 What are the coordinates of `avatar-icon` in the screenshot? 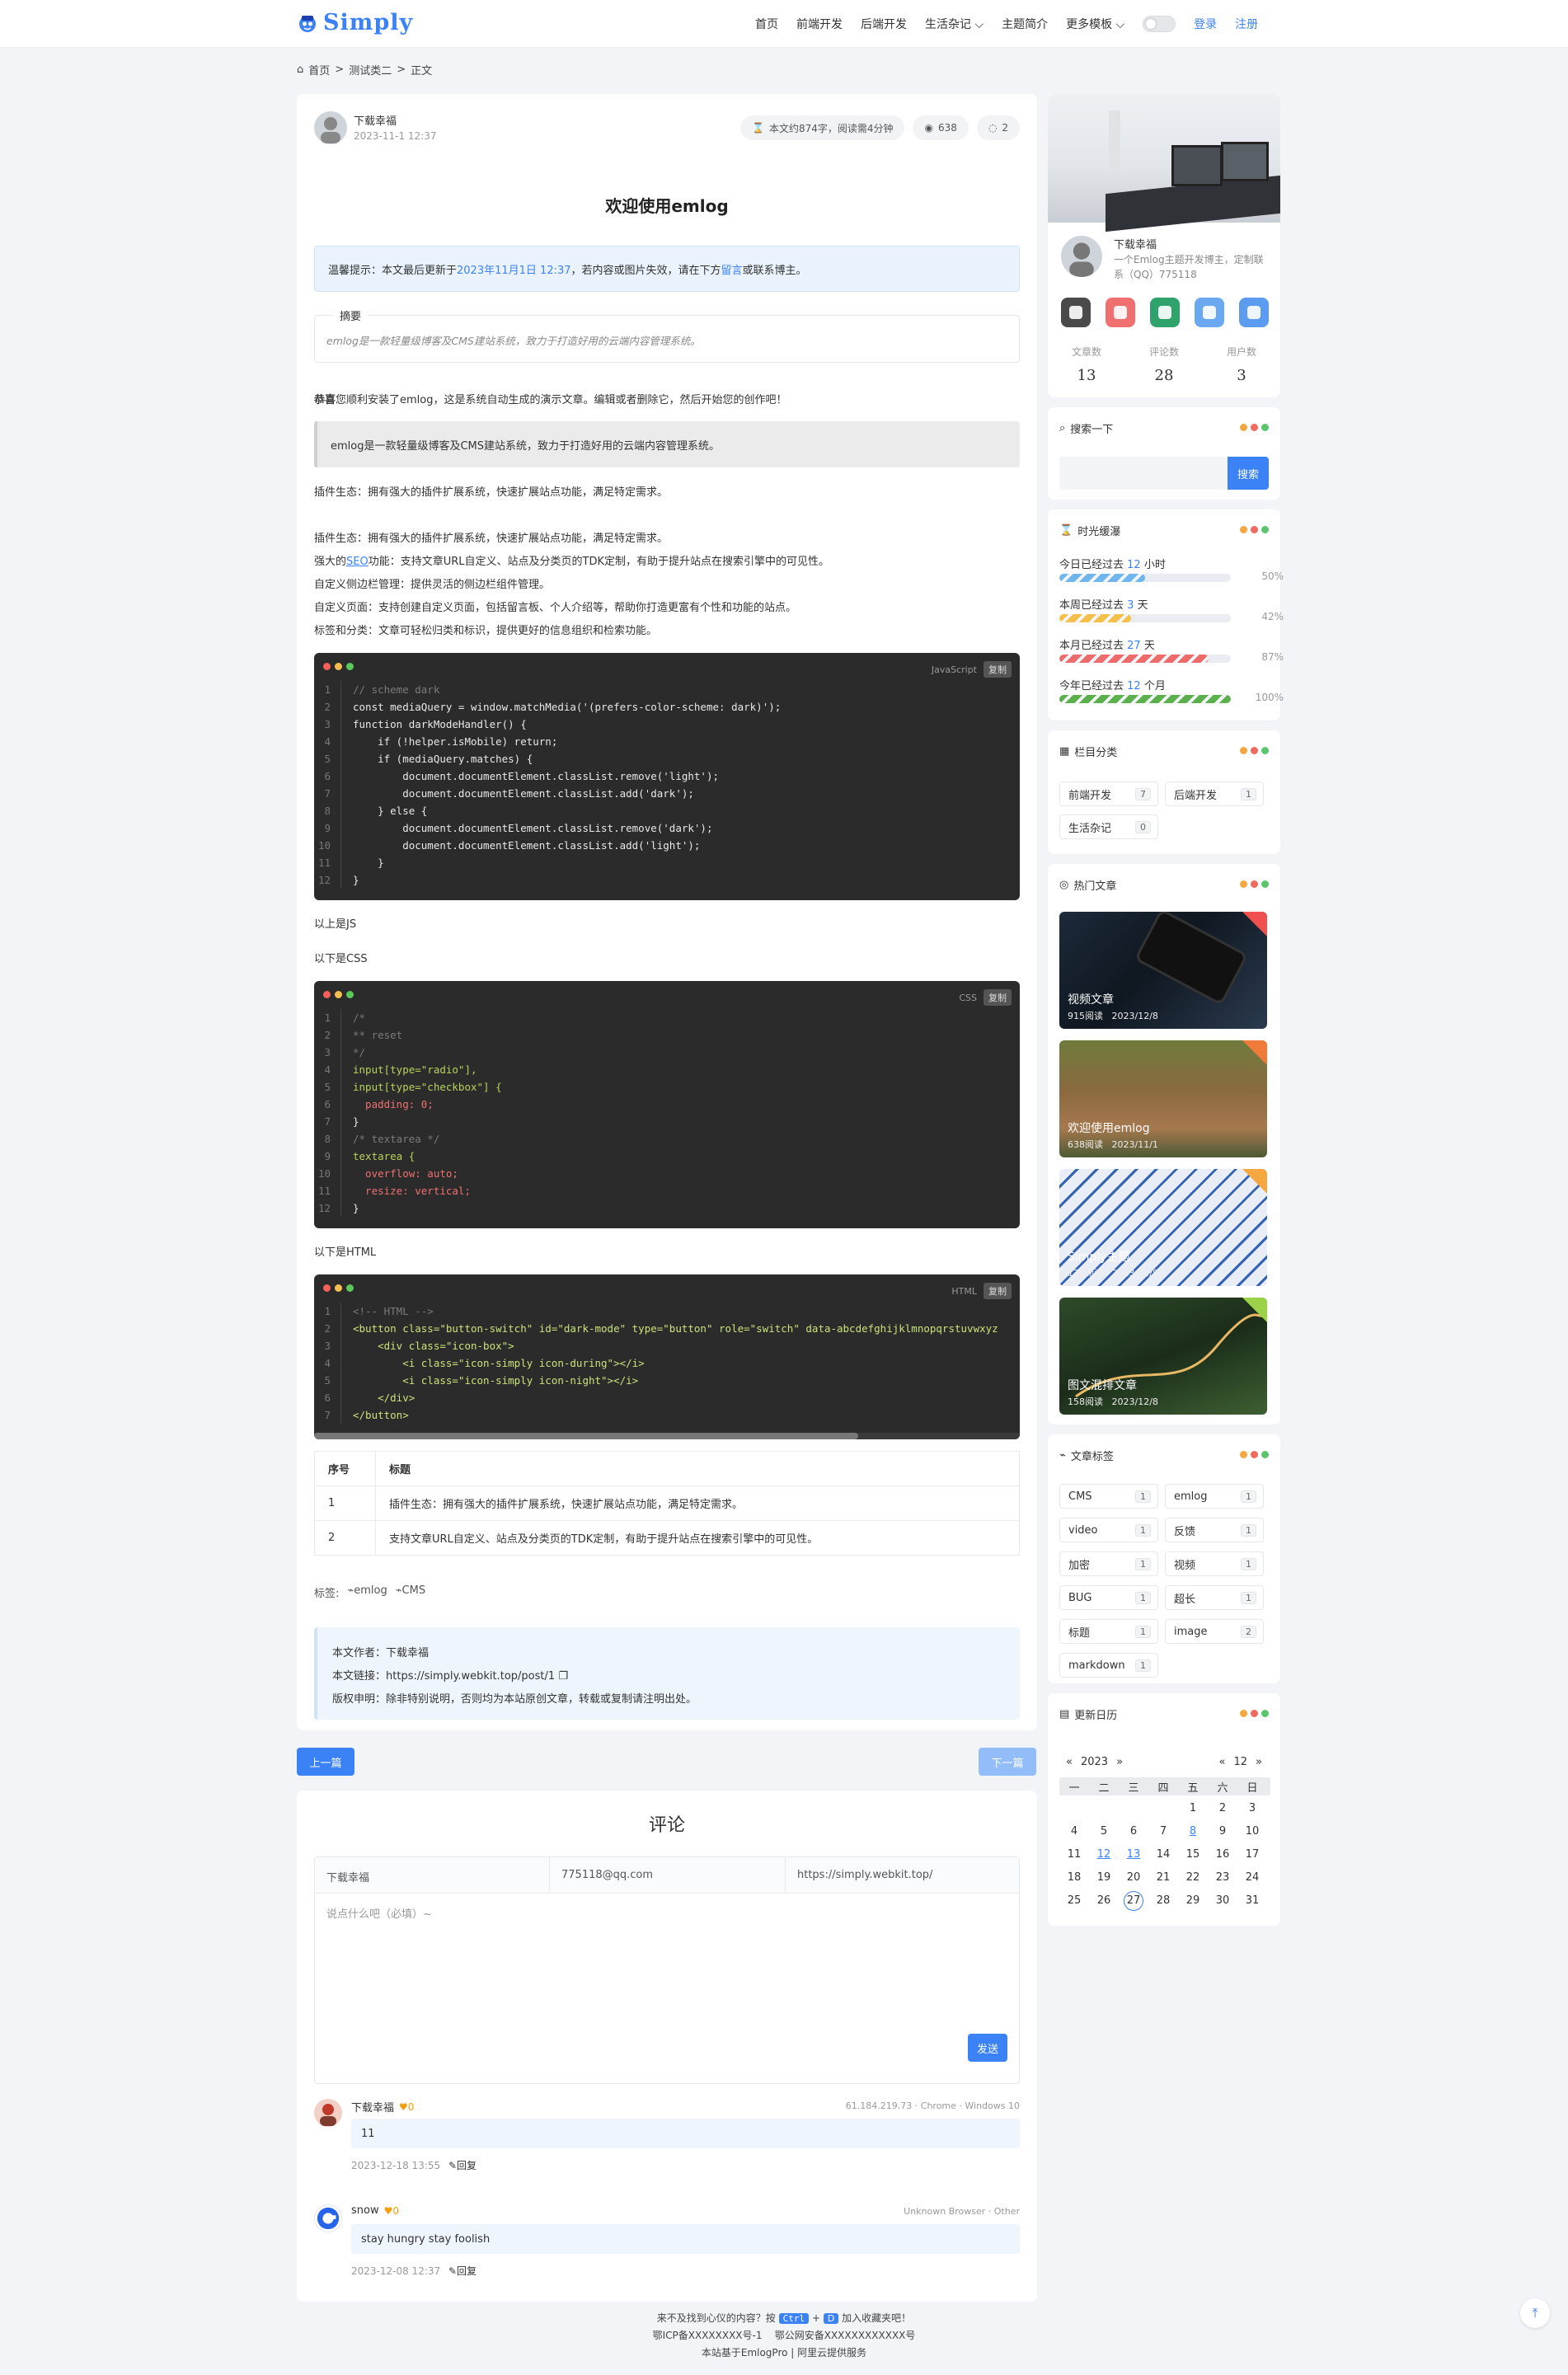 It's located at (330, 130).